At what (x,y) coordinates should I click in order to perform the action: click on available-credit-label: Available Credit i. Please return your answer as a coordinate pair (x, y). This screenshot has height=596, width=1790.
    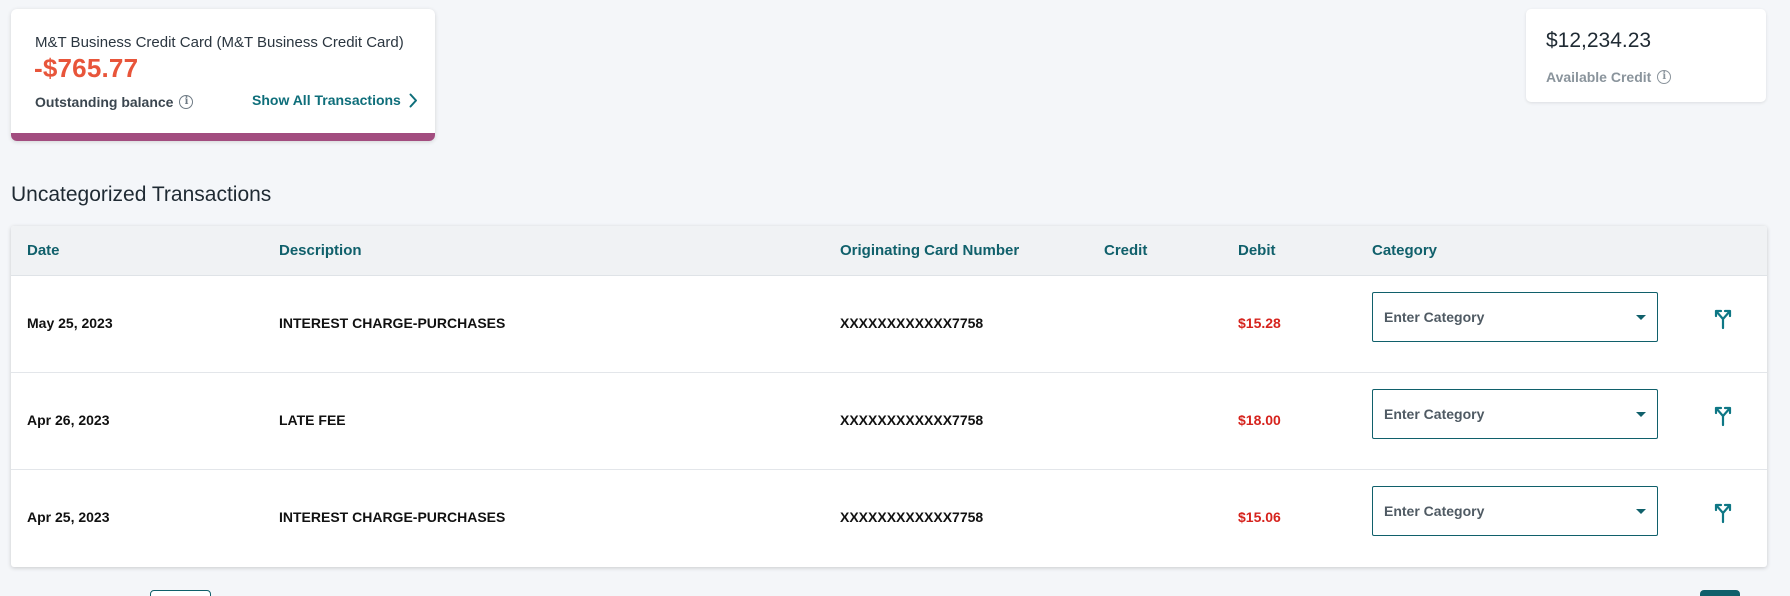
    Looking at the image, I should click on (1609, 77).